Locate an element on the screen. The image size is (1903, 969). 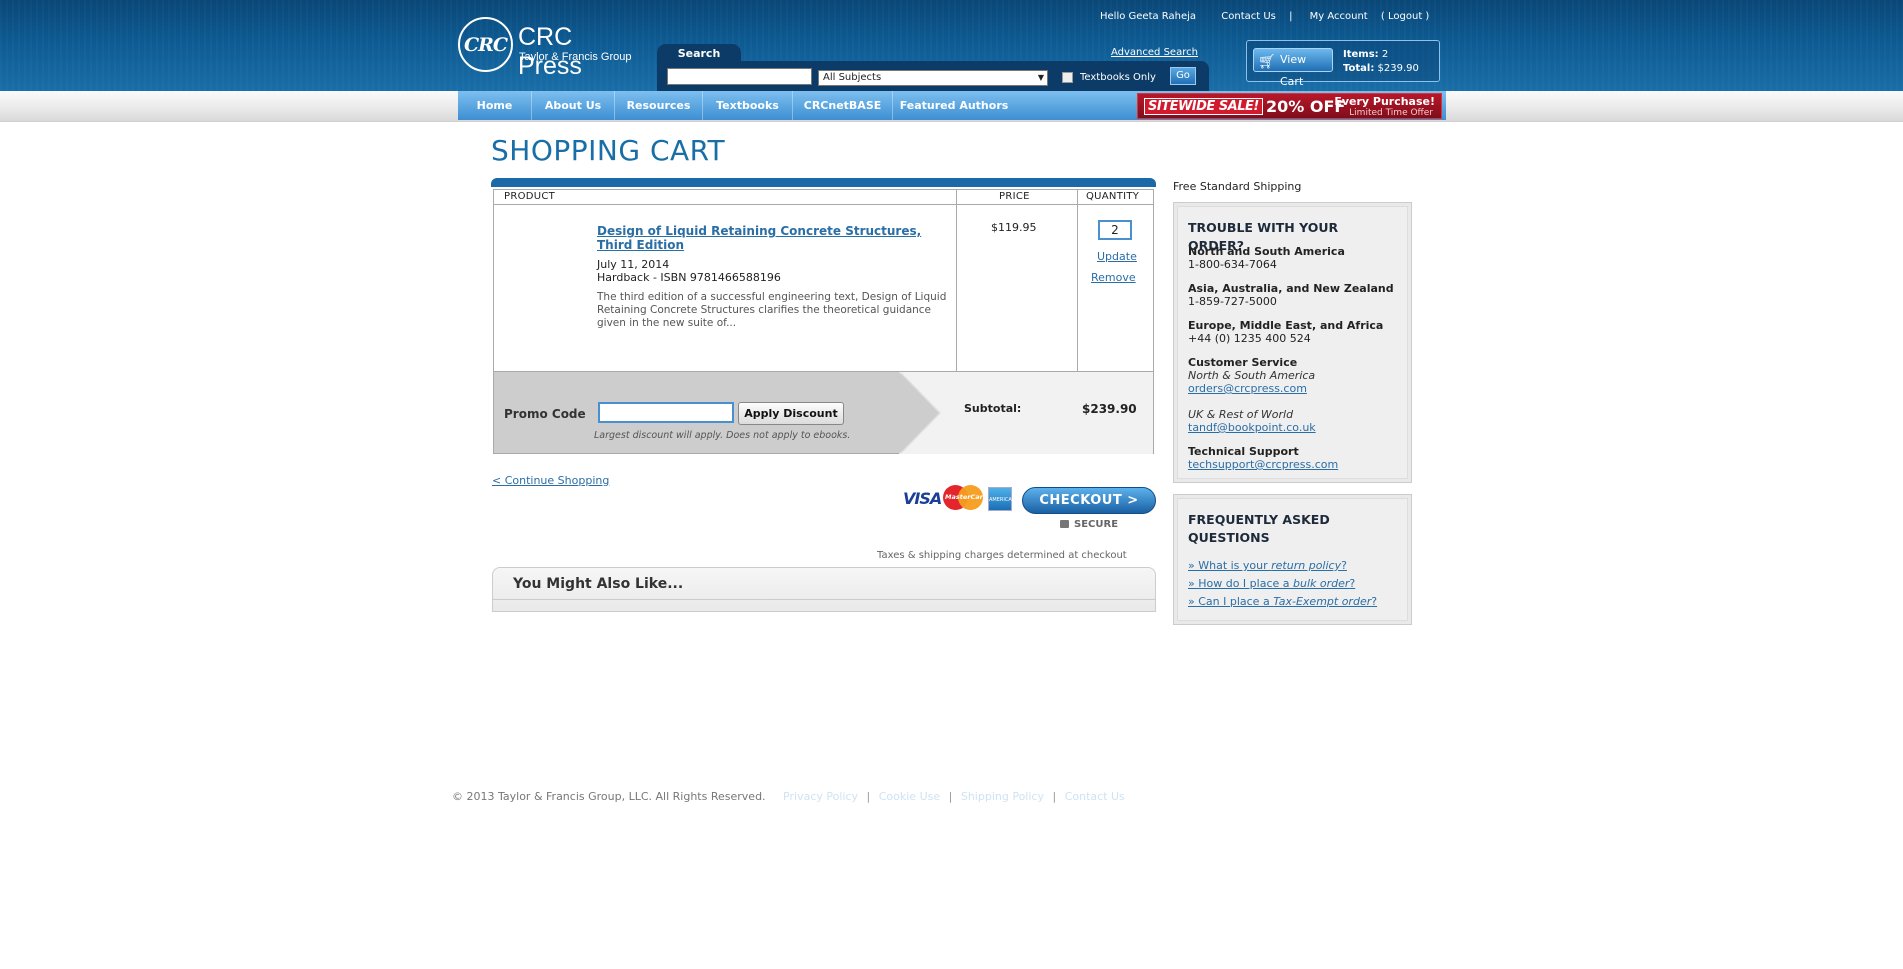
textbooks-only-label: Textbooks Only is located at coordinates (1118, 77).